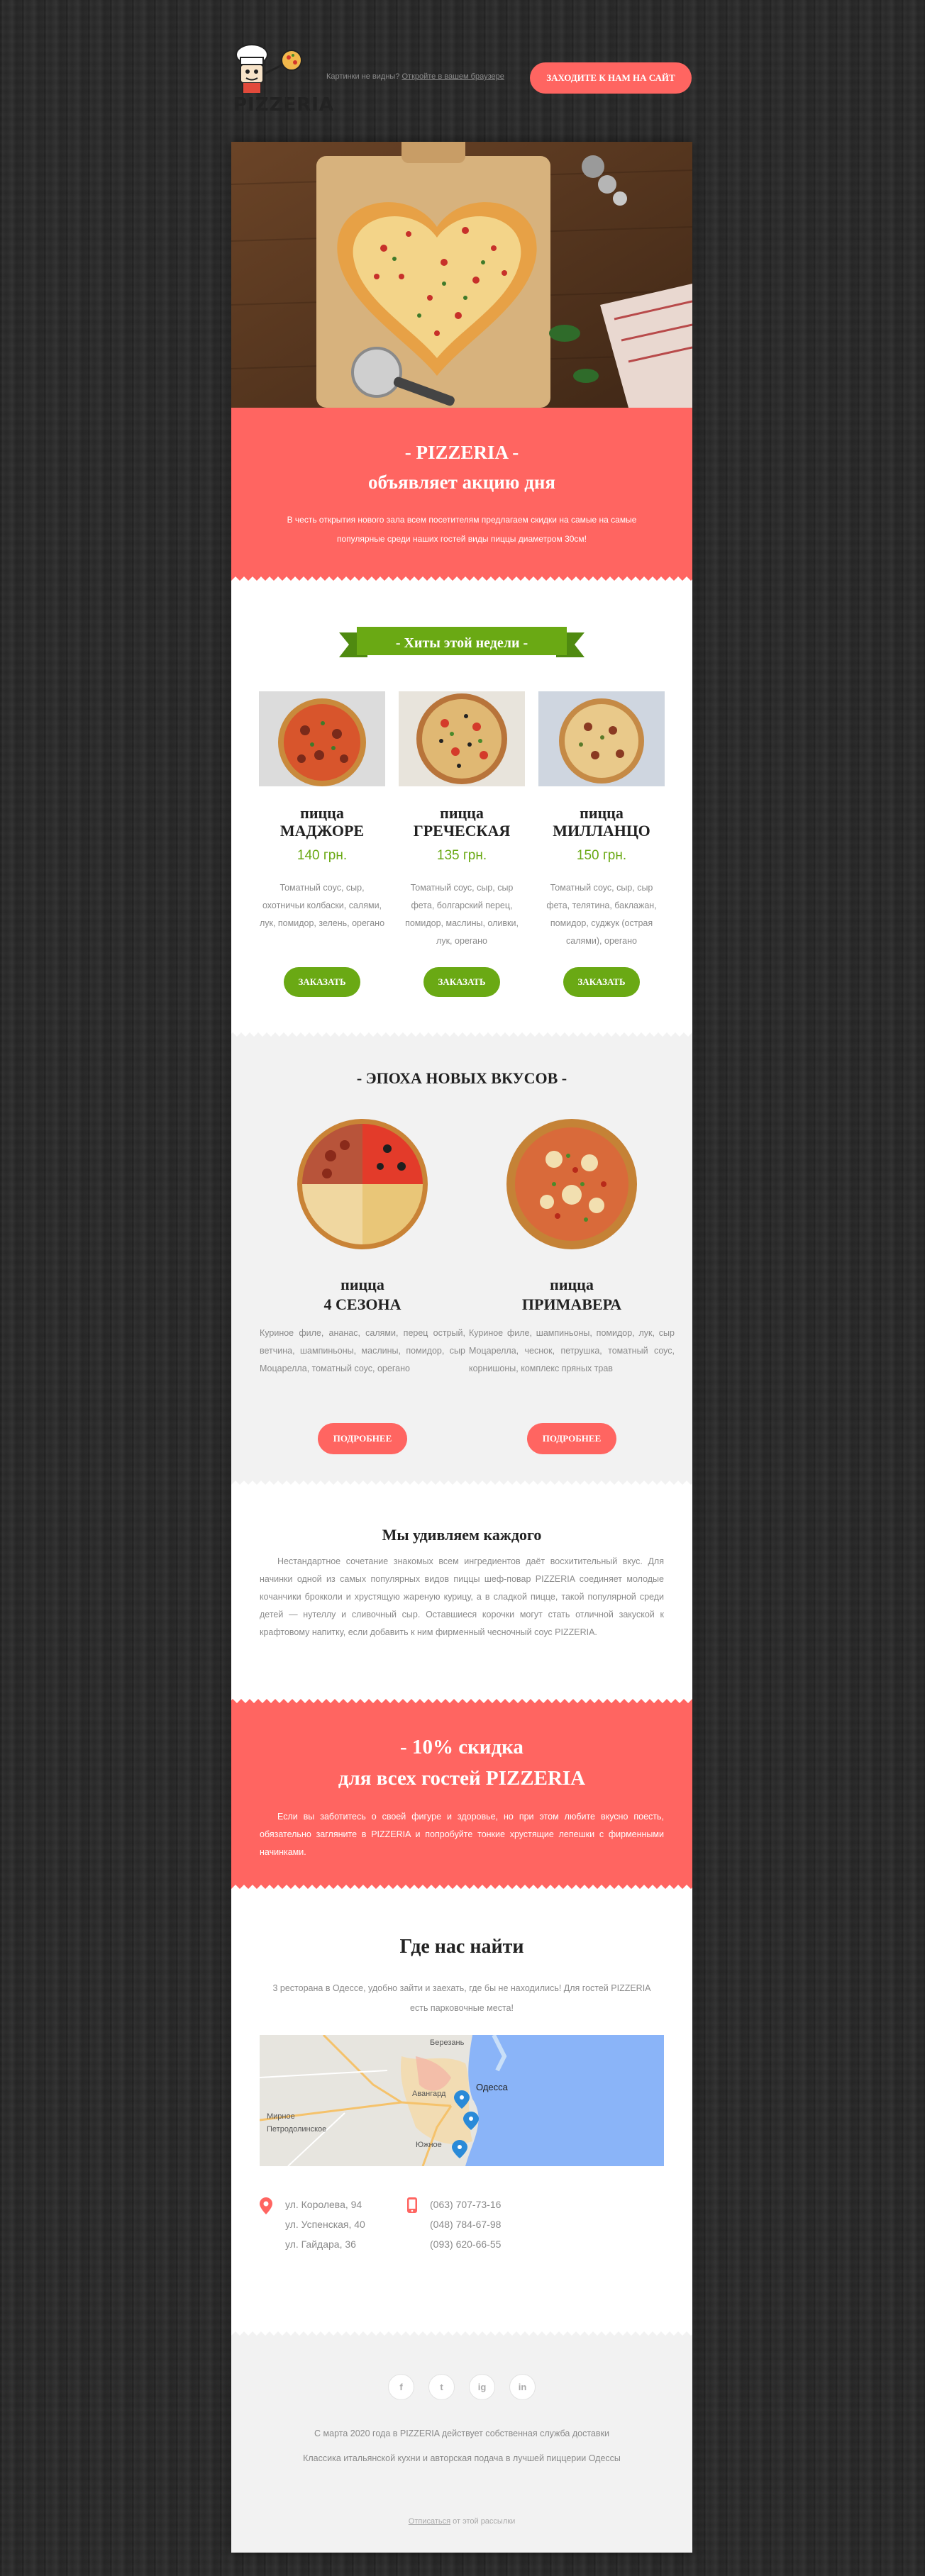  Describe the element at coordinates (452, 76) in the screenshot. I see `open-in-browser-link: Откройте в вашем браузере` at that location.